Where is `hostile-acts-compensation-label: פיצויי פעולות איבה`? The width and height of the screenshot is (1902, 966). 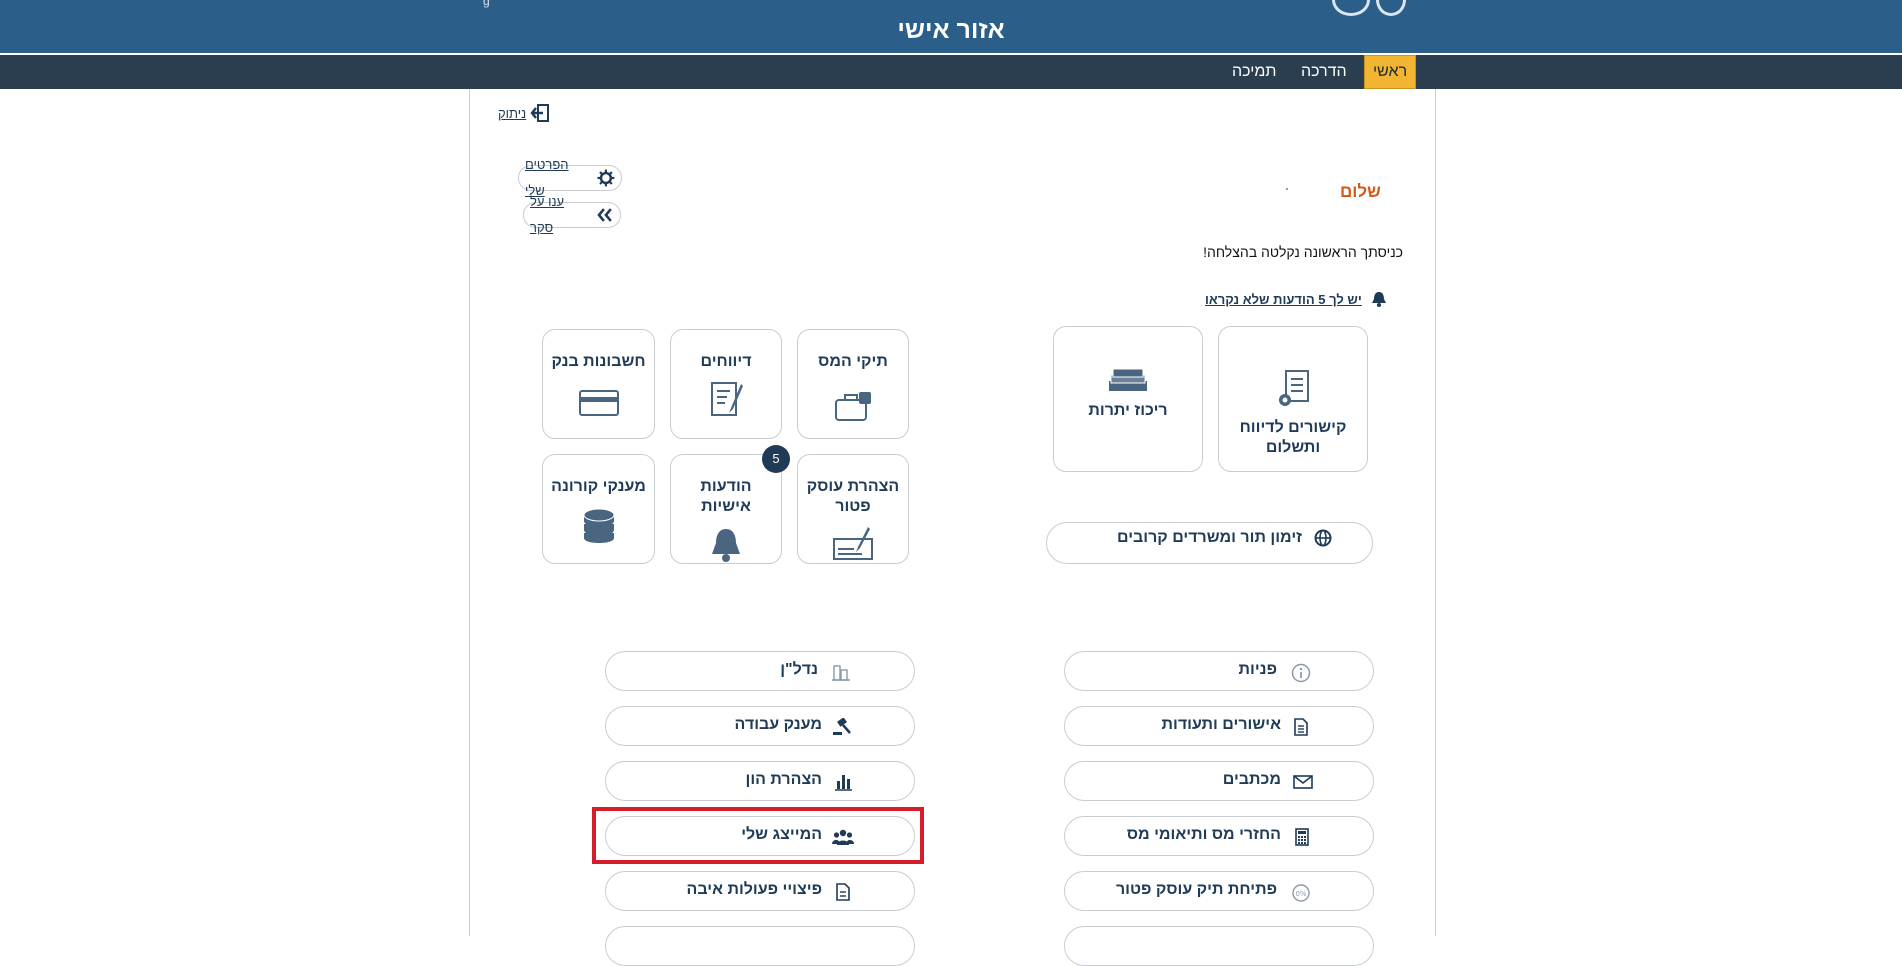 hostile-acts-compensation-label: פיצויי פעולות איבה is located at coordinates (754, 889).